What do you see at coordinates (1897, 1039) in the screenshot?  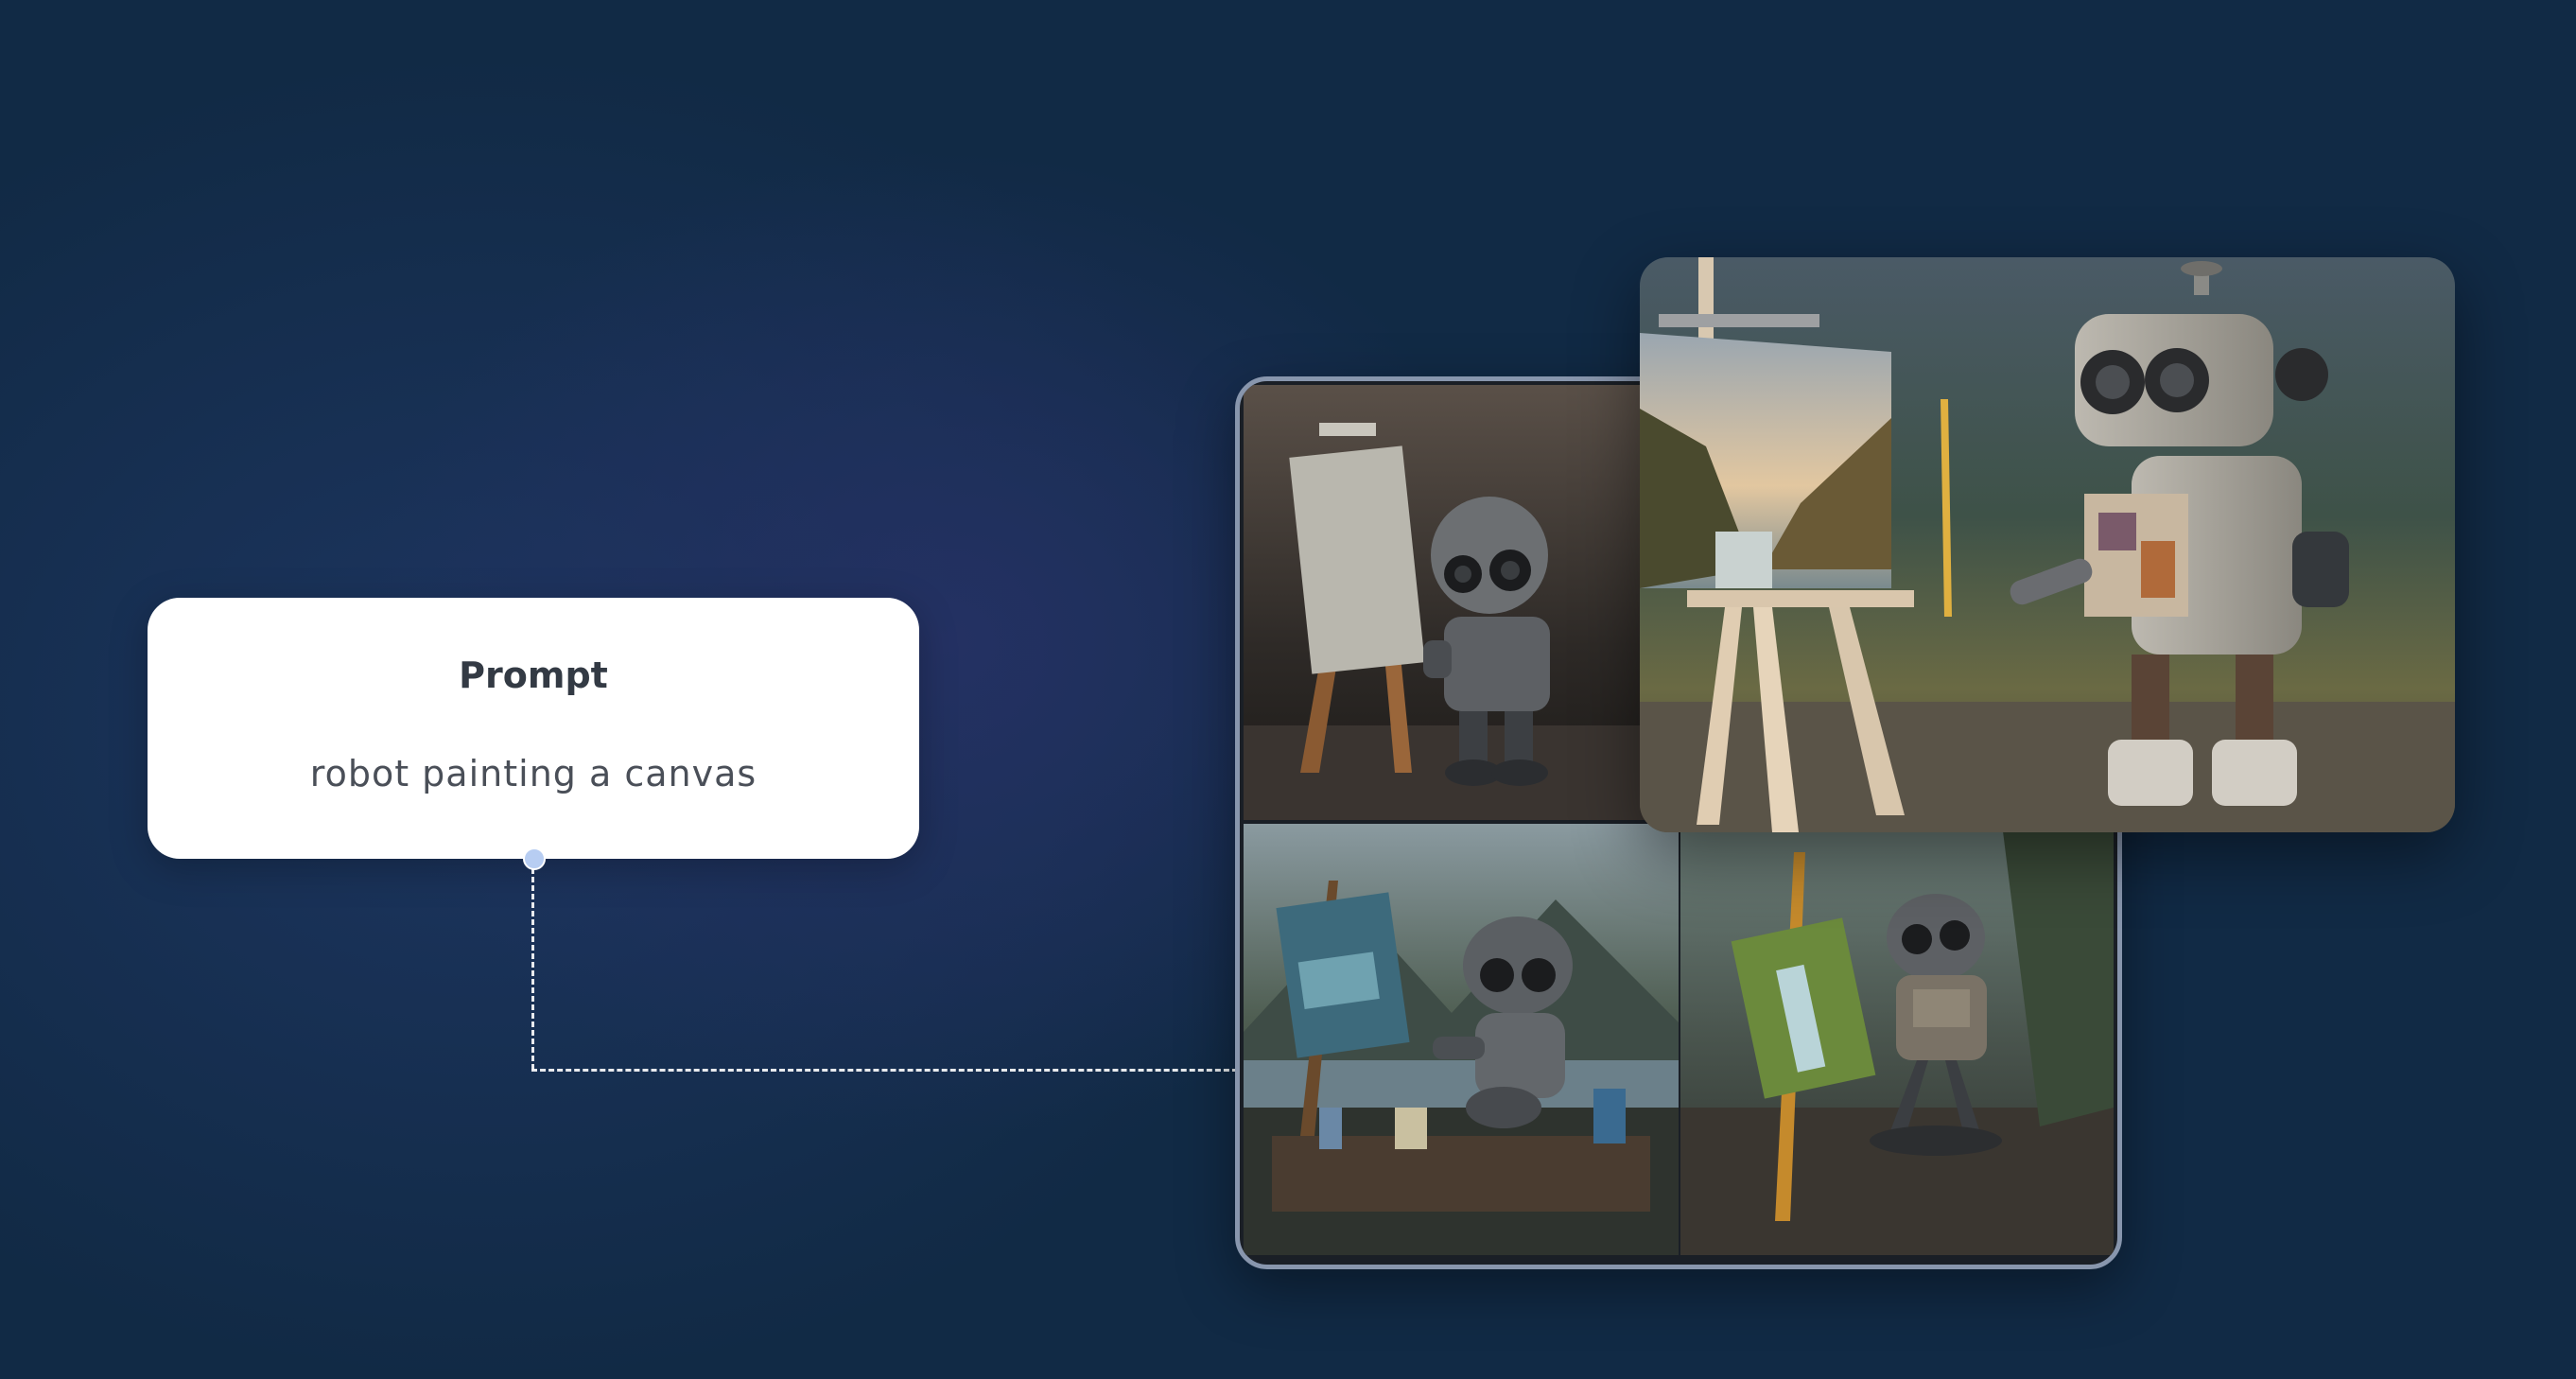 I see `generated-image-waterfall` at bounding box center [1897, 1039].